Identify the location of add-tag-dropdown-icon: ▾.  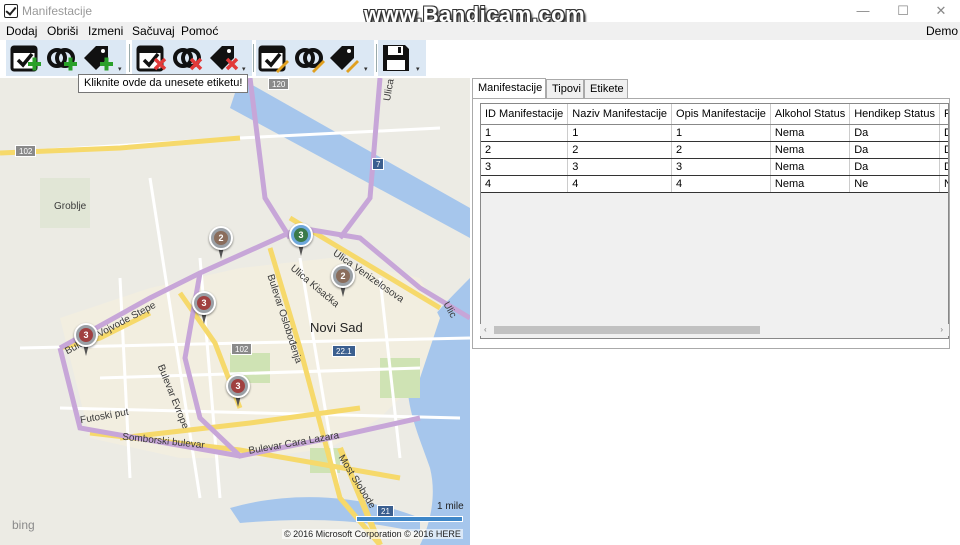
(120, 69).